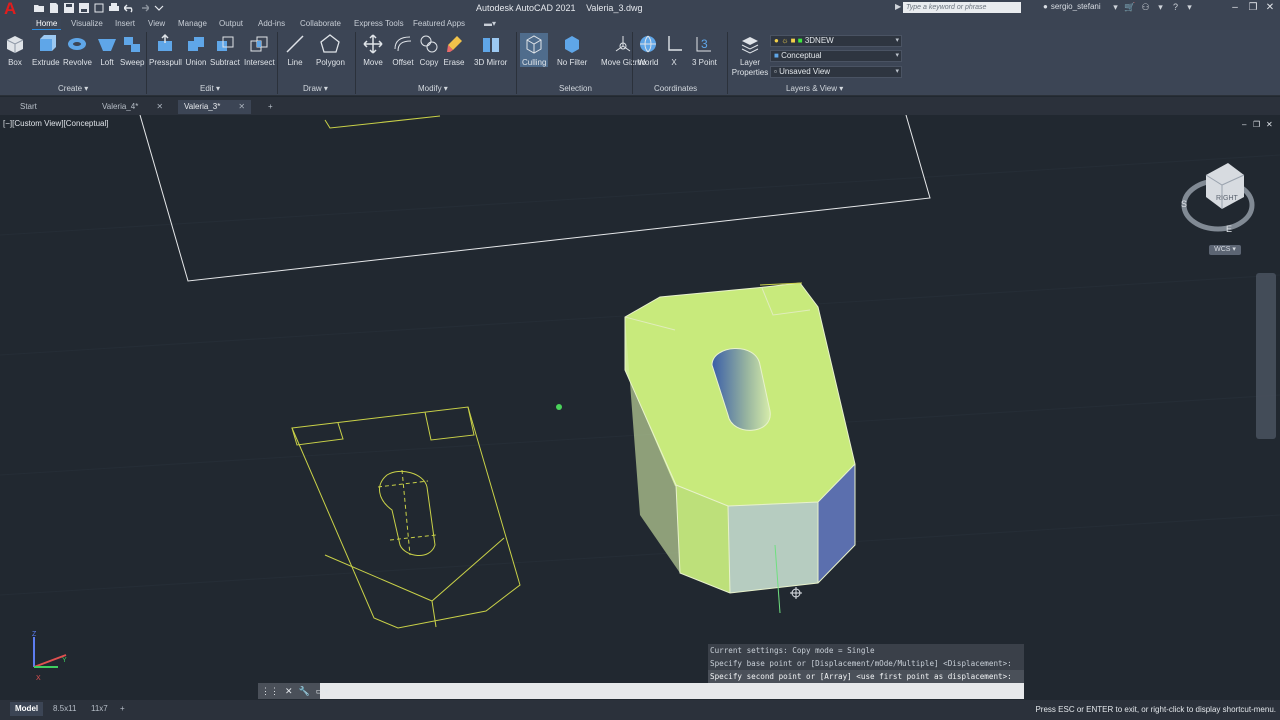 The width and height of the screenshot is (1280, 720). What do you see at coordinates (898, 6) in the screenshot?
I see `search-arrow-icon: ▶` at bounding box center [898, 6].